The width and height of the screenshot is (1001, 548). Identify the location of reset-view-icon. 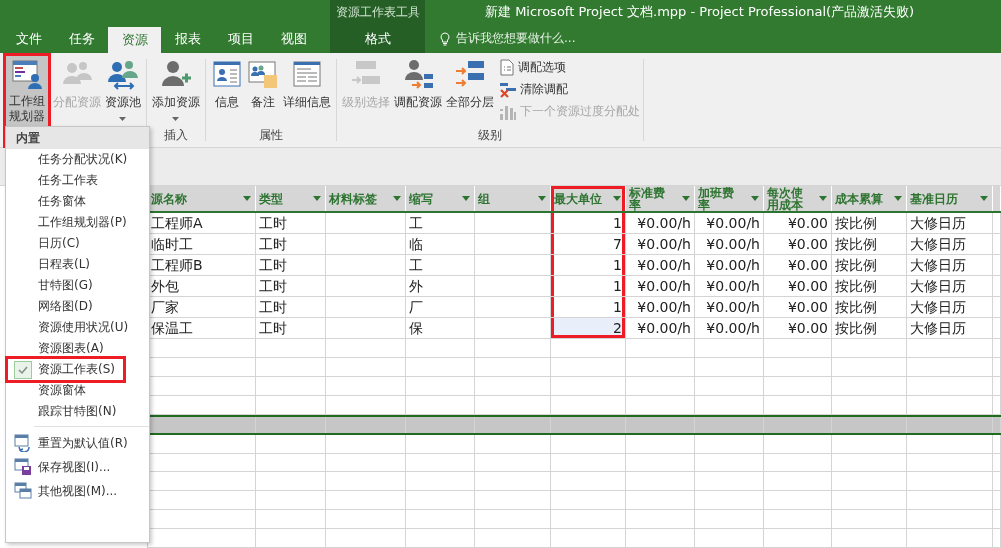
(23, 443).